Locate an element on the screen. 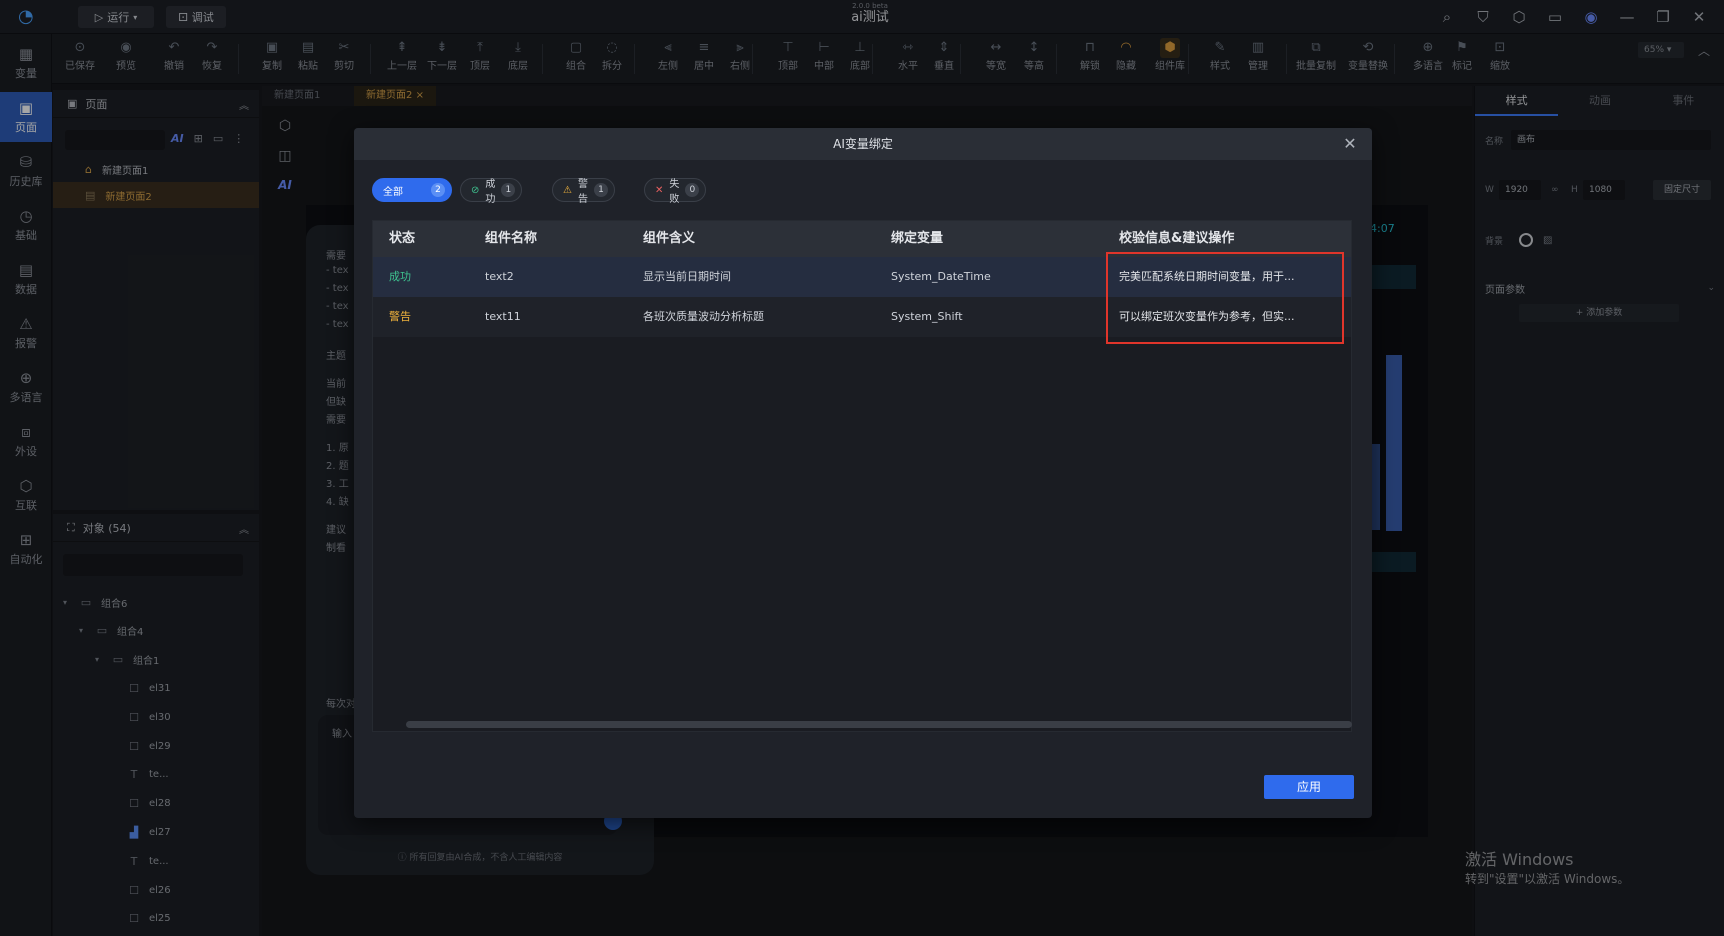 Image resolution: width=1724 pixels, height=936 pixels. row-status: 警告 is located at coordinates (400, 316).